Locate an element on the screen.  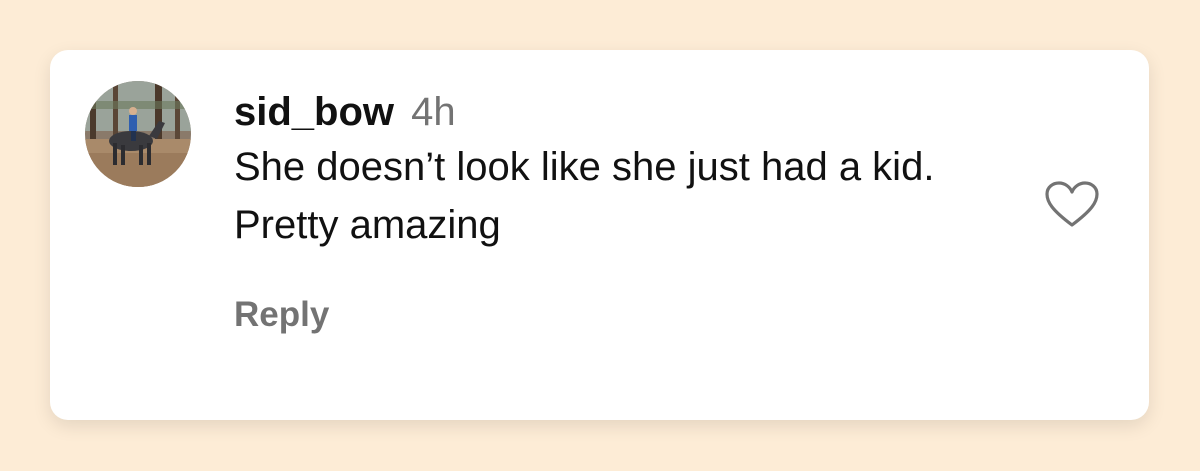
username-link: sid_bow is located at coordinates (314, 112).